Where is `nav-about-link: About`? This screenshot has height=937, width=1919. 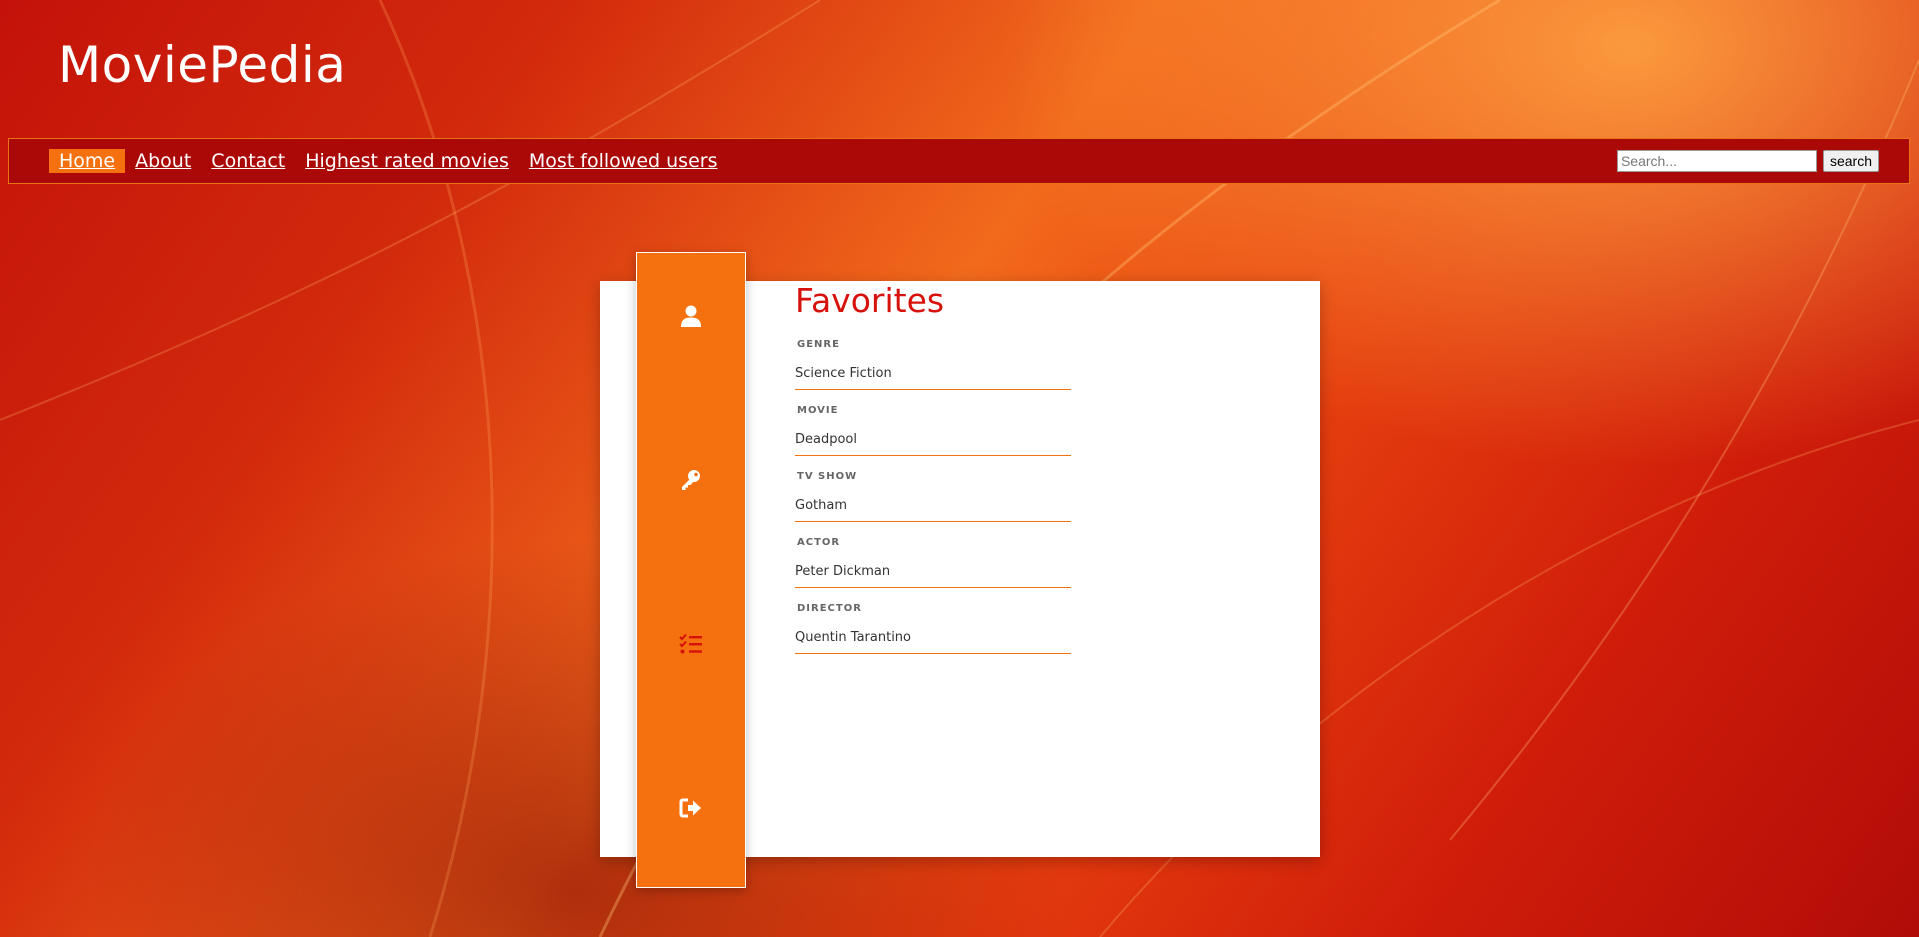 nav-about-link: About is located at coordinates (163, 161).